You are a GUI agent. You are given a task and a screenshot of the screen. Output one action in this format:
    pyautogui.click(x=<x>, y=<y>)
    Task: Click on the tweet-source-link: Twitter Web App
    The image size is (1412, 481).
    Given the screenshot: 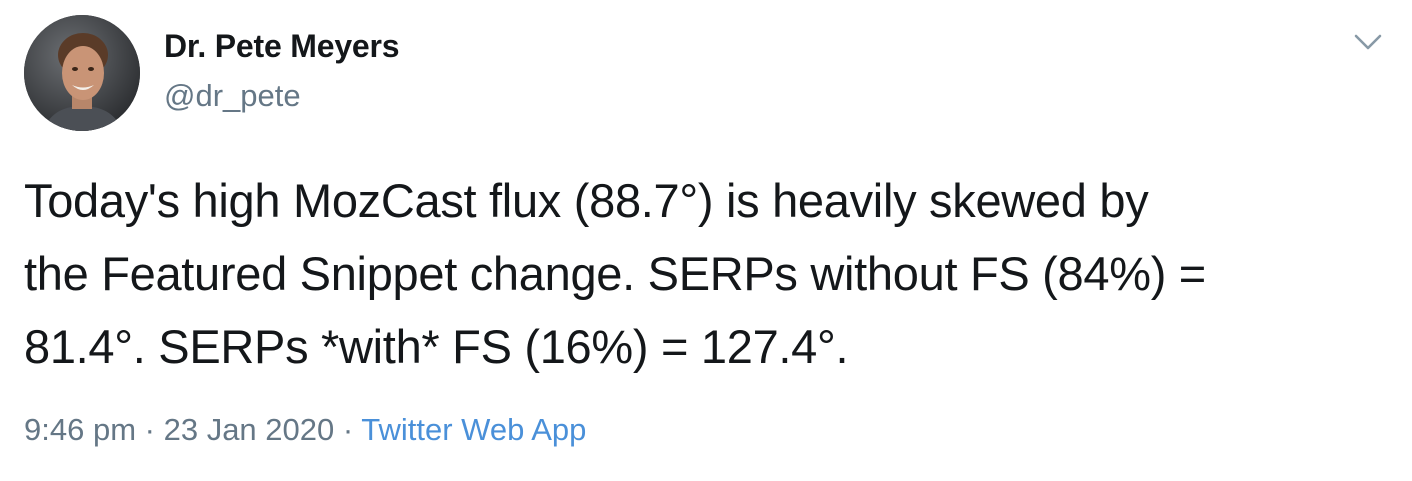 What is the action you would take?
    pyautogui.click(x=473, y=429)
    